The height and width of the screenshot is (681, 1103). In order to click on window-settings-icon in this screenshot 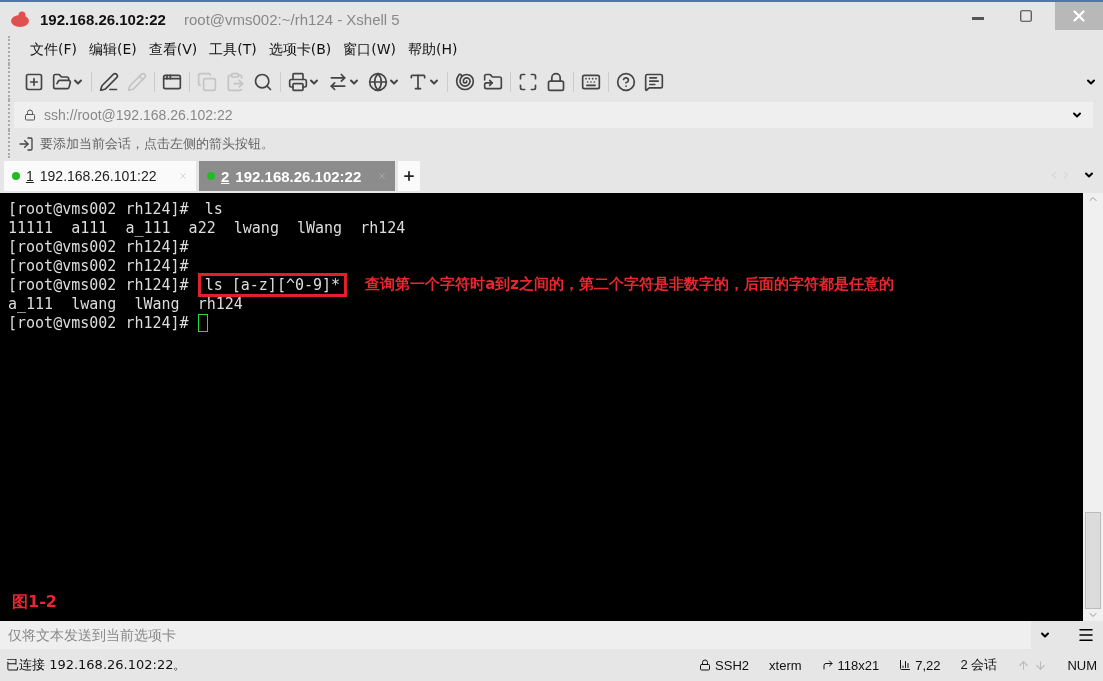, I will do `click(172, 82)`.